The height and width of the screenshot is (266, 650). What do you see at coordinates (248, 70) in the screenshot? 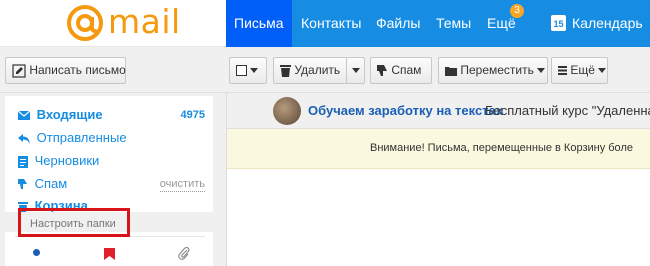
I see `select-all-checkbox` at bounding box center [248, 70].